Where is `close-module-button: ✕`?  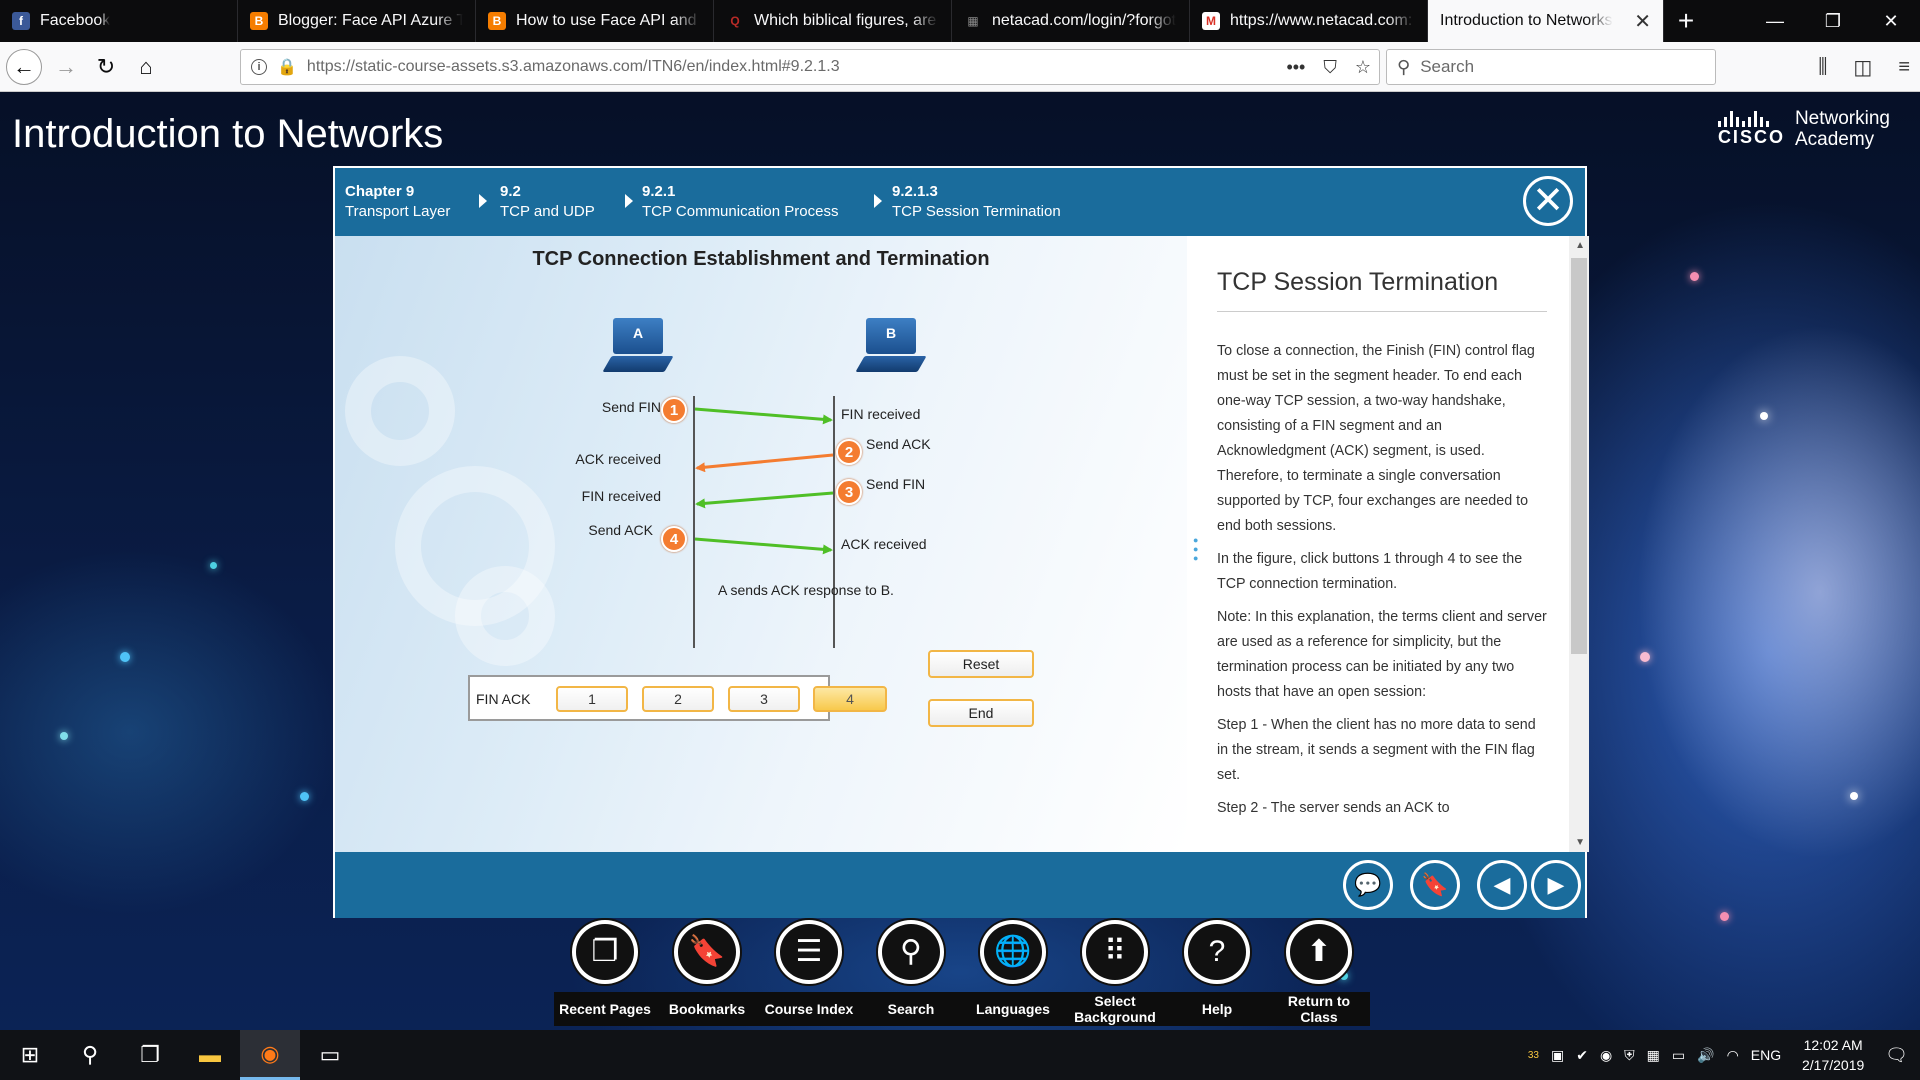
close-module-button: ✕ is located at coordinates (1548, 201).